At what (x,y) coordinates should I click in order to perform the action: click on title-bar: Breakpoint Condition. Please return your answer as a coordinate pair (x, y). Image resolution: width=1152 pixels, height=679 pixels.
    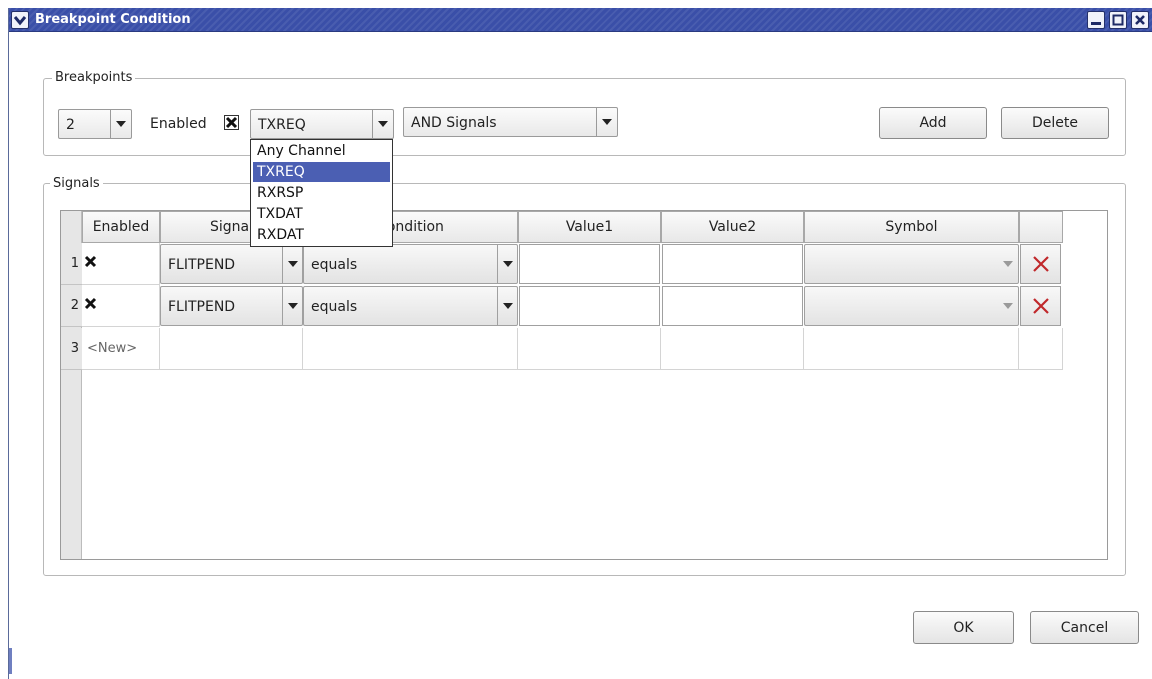
    Looking at the image, I should click on (580, 20).